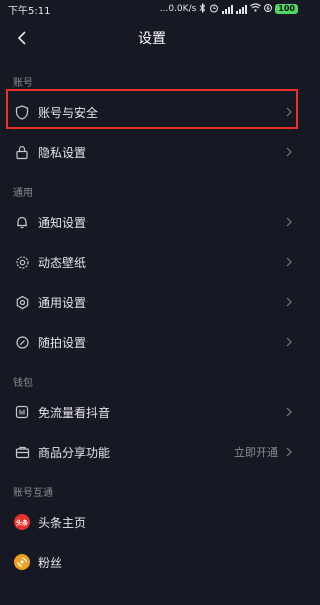  What do you see at coordinates (152, 302) in the screenshot?
I see `settings-item-general: 通用设置` at bounding box center [152, 302].